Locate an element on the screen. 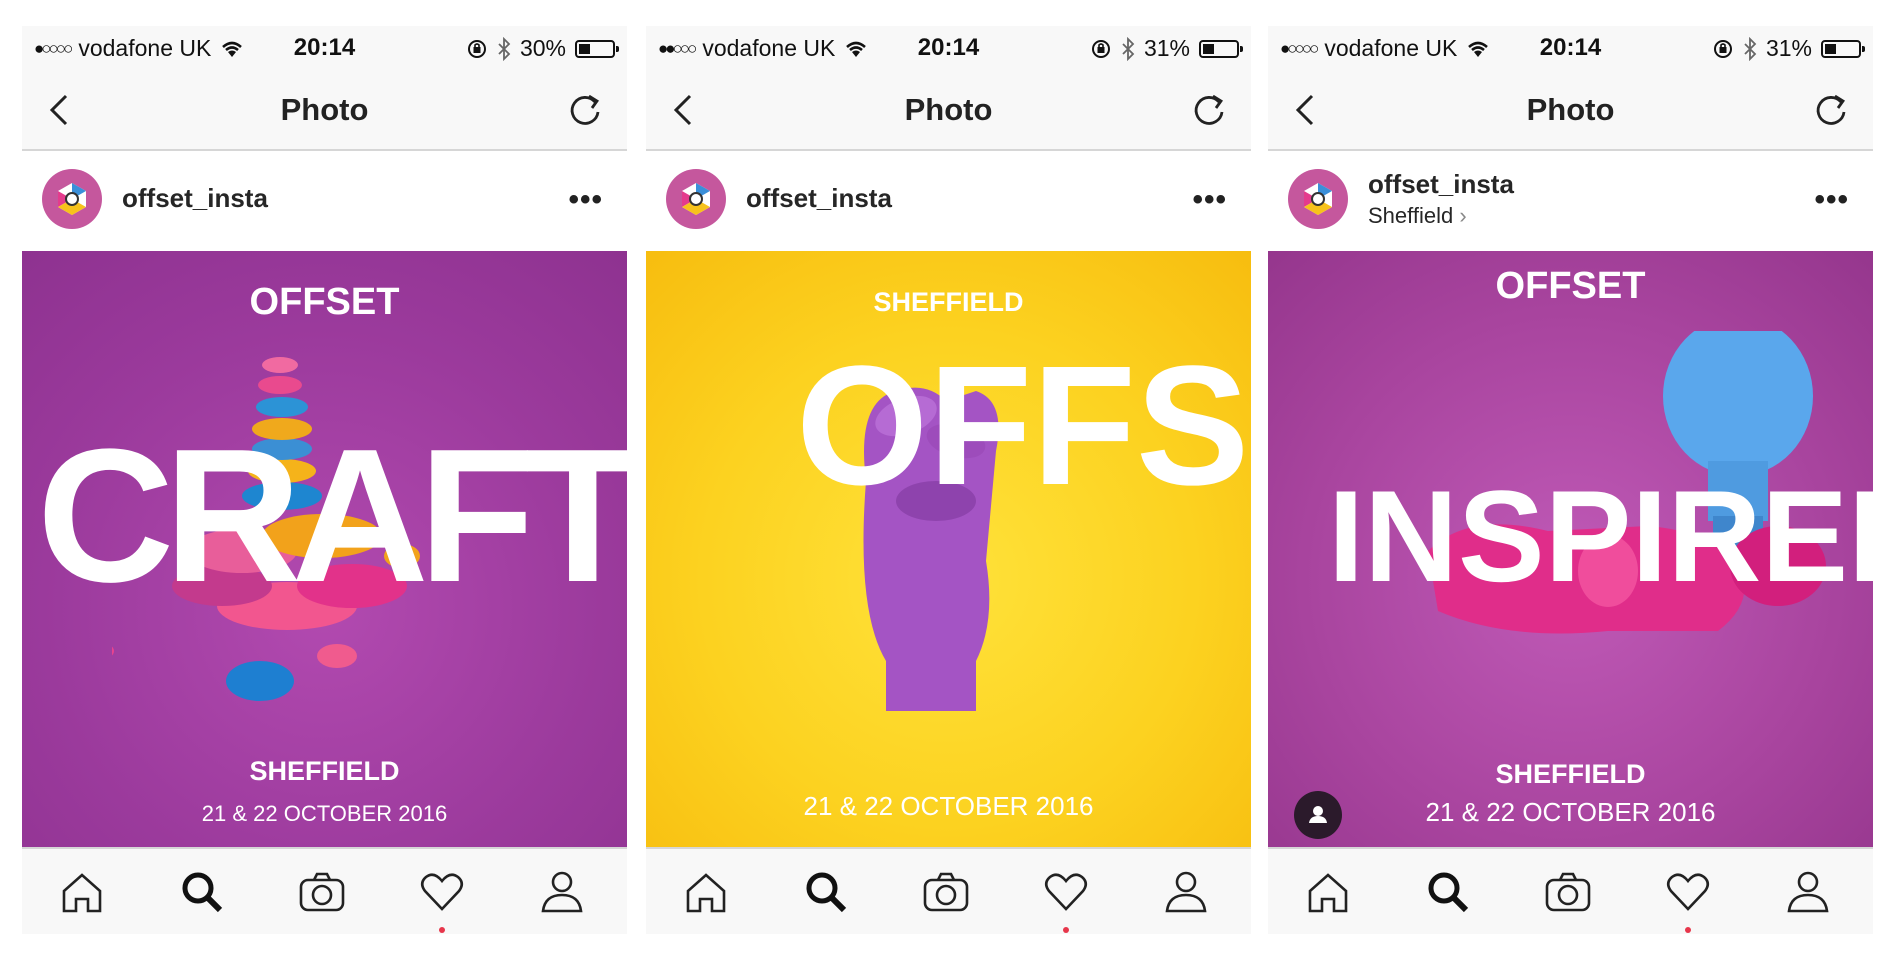 This screenshot has width=1894, height=960. poster-top-text: SHEFFIELD is located at coordinates (948, 302).